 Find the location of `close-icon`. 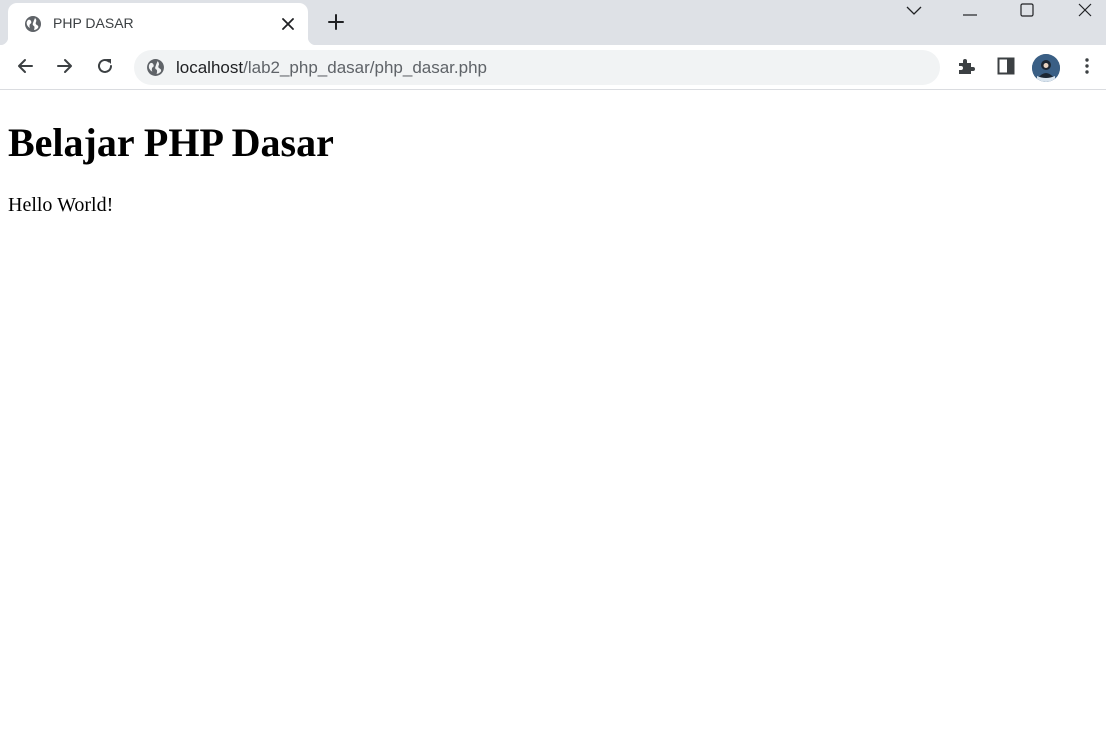

close-icon is located at coordinates (1085, 12).